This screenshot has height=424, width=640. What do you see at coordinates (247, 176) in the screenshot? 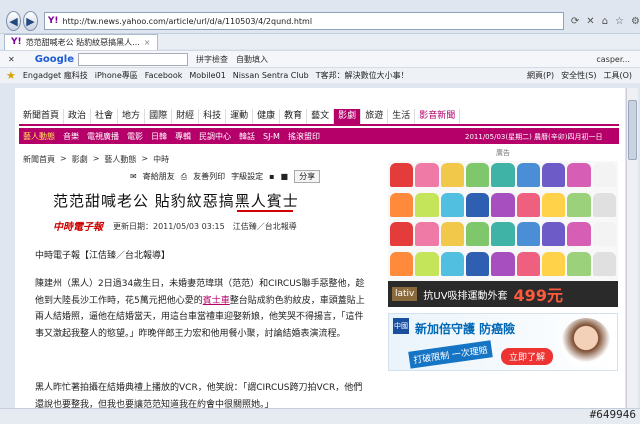
I see `font-size-label: 字級設定` at bounding box center [247, 176].